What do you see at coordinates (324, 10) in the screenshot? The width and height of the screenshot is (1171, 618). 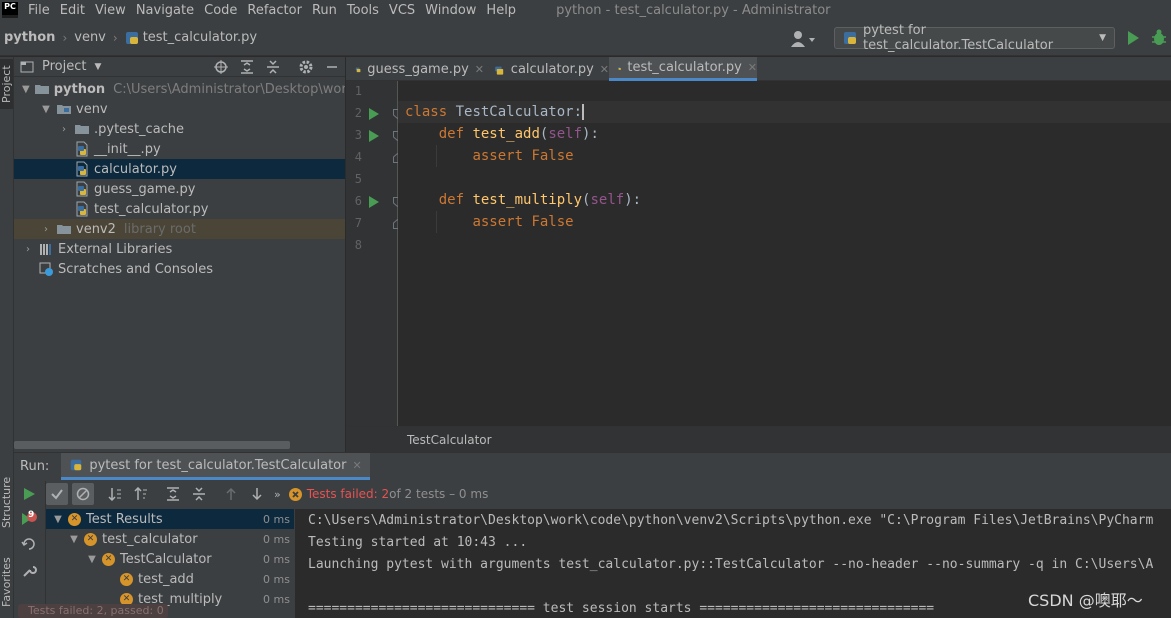 I see `menu-run: Run` at bounding box center [324, 10].